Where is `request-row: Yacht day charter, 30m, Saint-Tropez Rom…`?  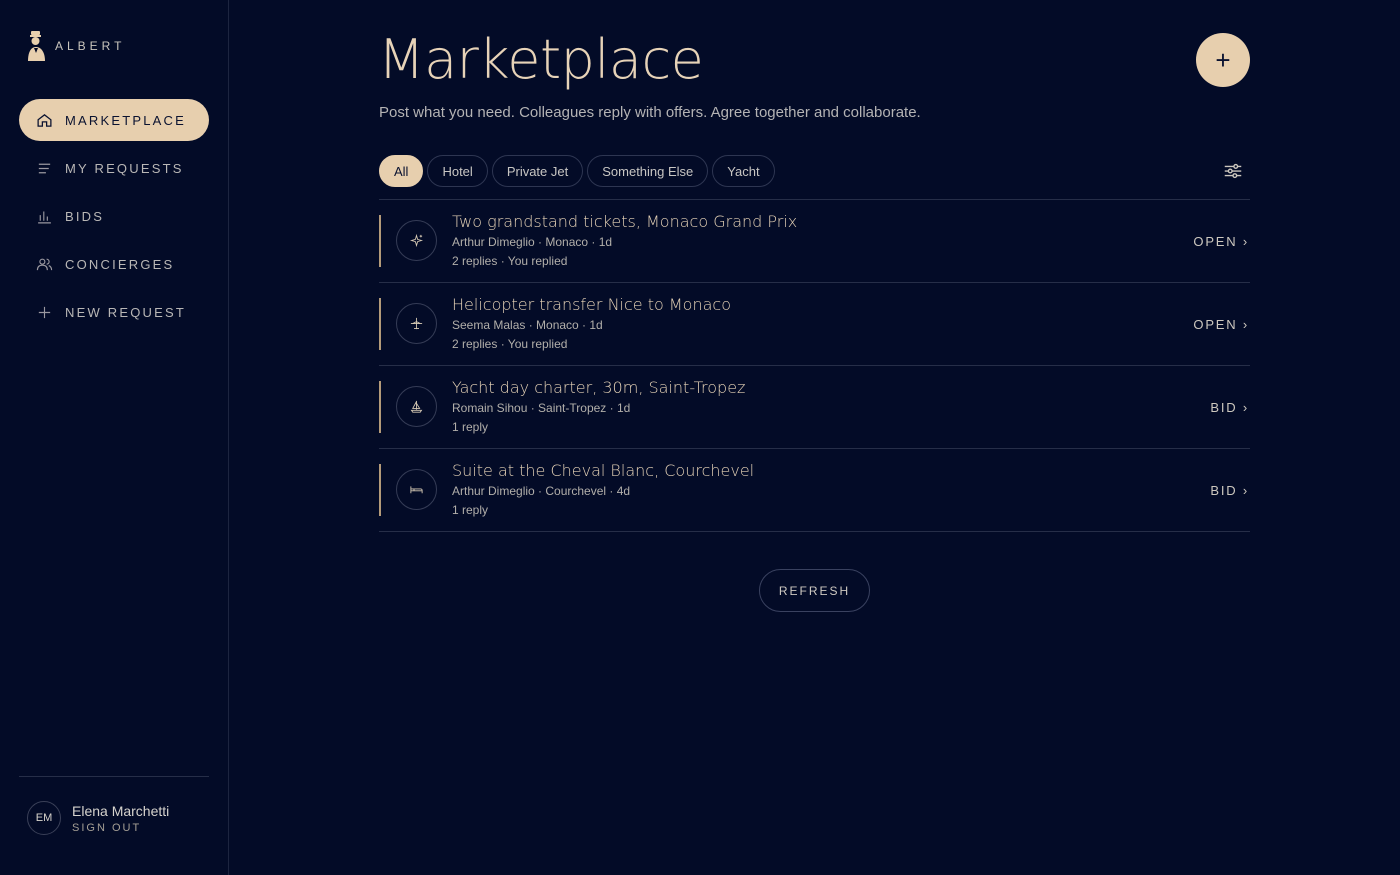
request-row: Yacht day charter, 30m, Saint-Tropez Rom… is located at coordinates (814, 407).